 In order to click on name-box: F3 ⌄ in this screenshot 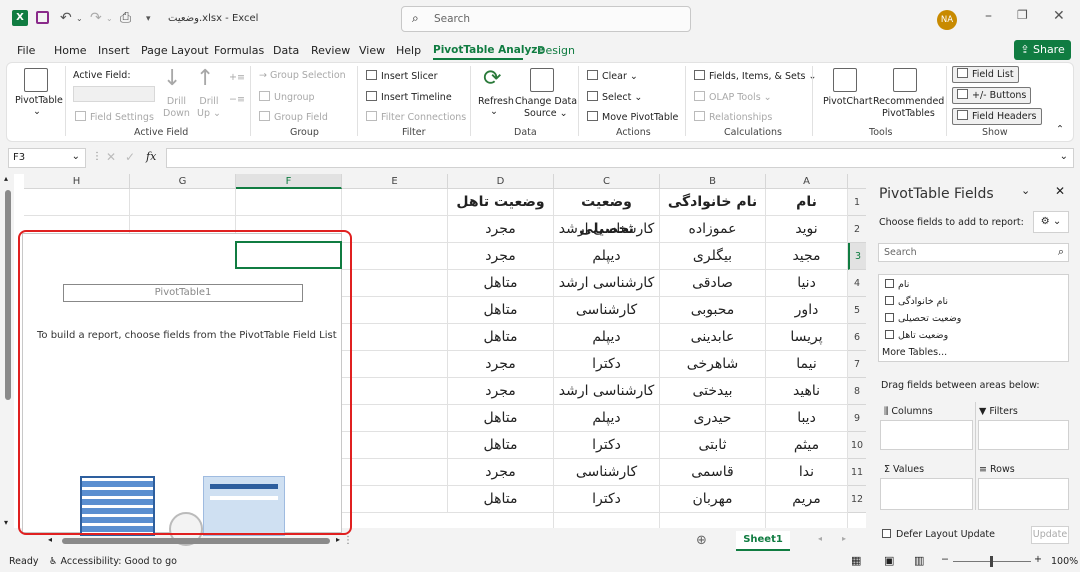, I will do `click(47, 158)`.